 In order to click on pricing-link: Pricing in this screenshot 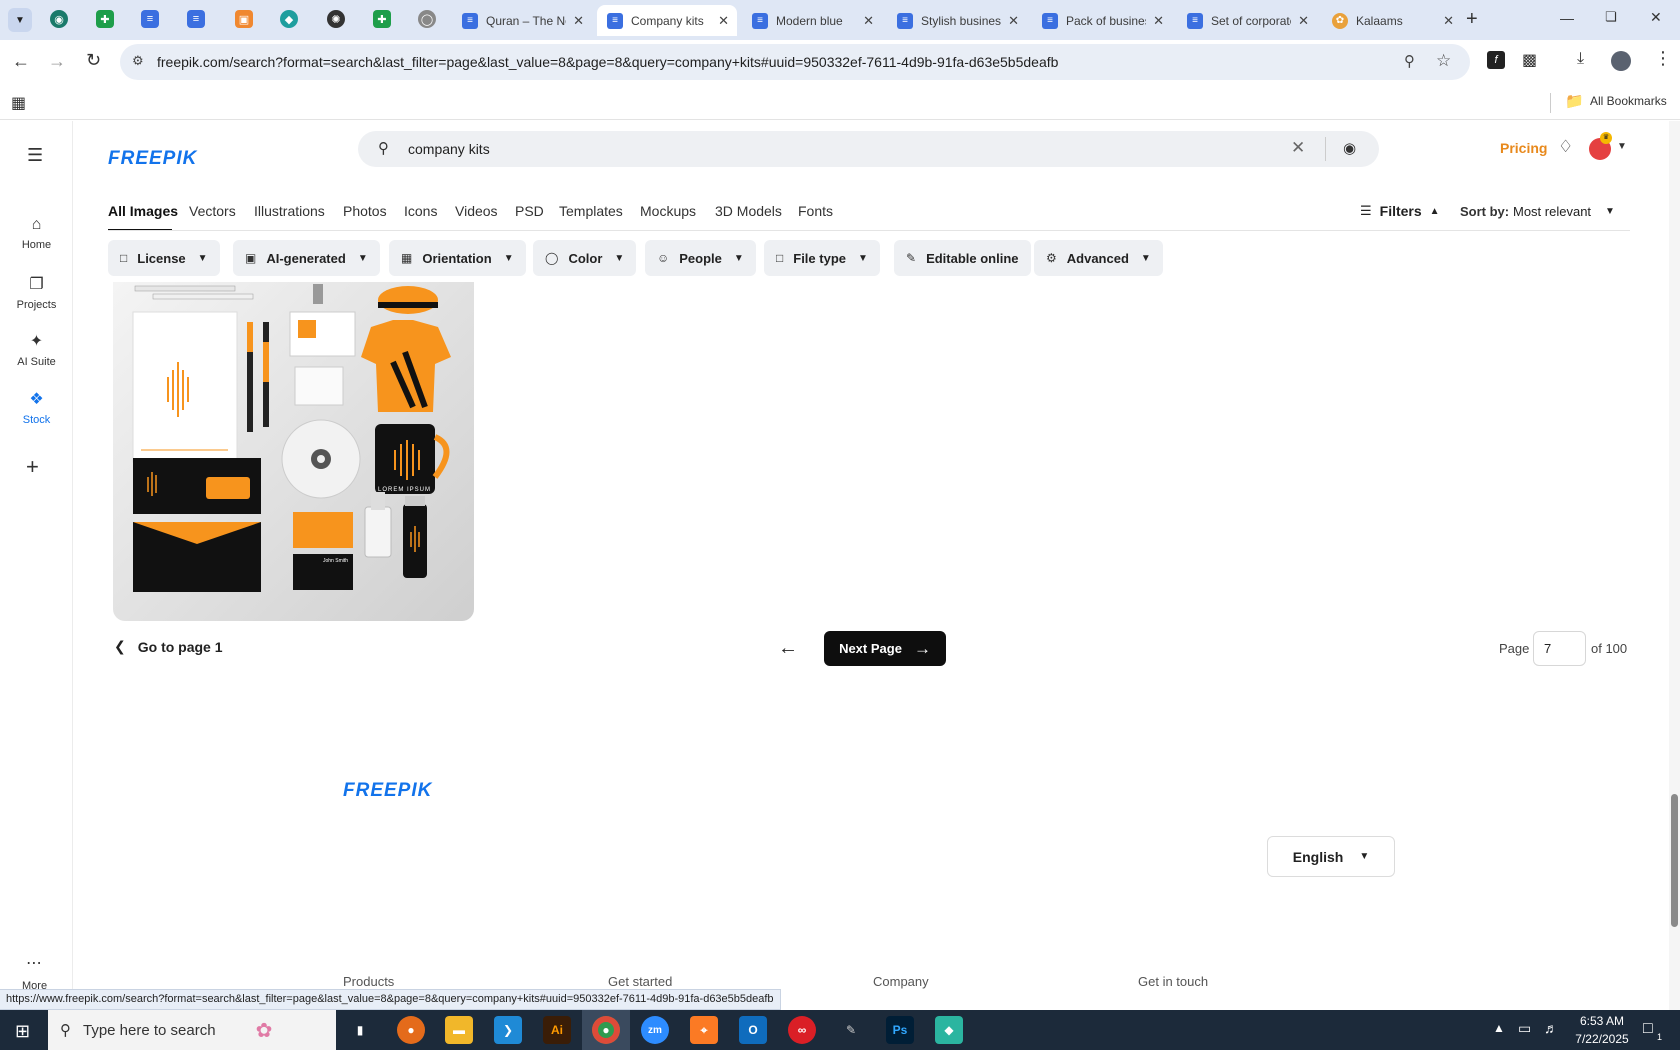, I will do `click(1523, 148)`.